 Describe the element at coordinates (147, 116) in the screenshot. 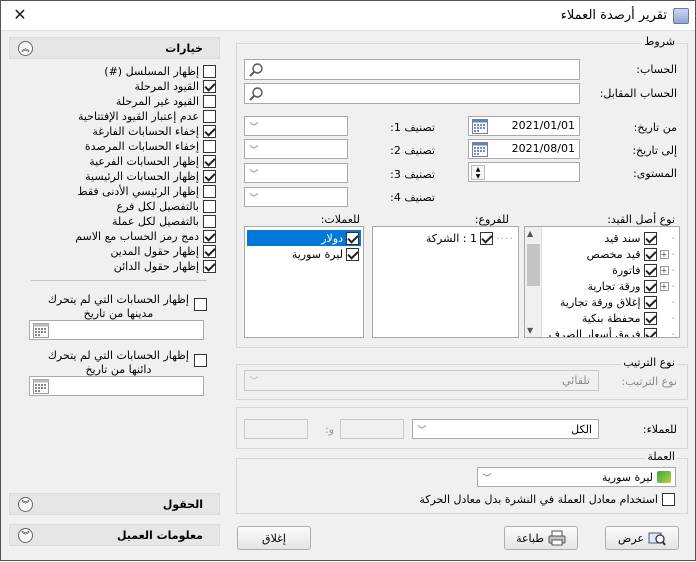

I see `option-item: عدم إعتبار القيود الإفتتاحية` at that location.